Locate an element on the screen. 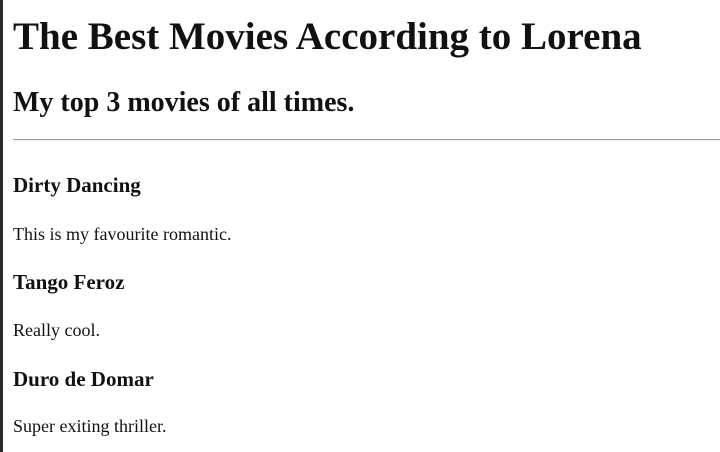 The image size is (720, 452). movie-description-2: Really cool. is located at coordinates (56, 330).